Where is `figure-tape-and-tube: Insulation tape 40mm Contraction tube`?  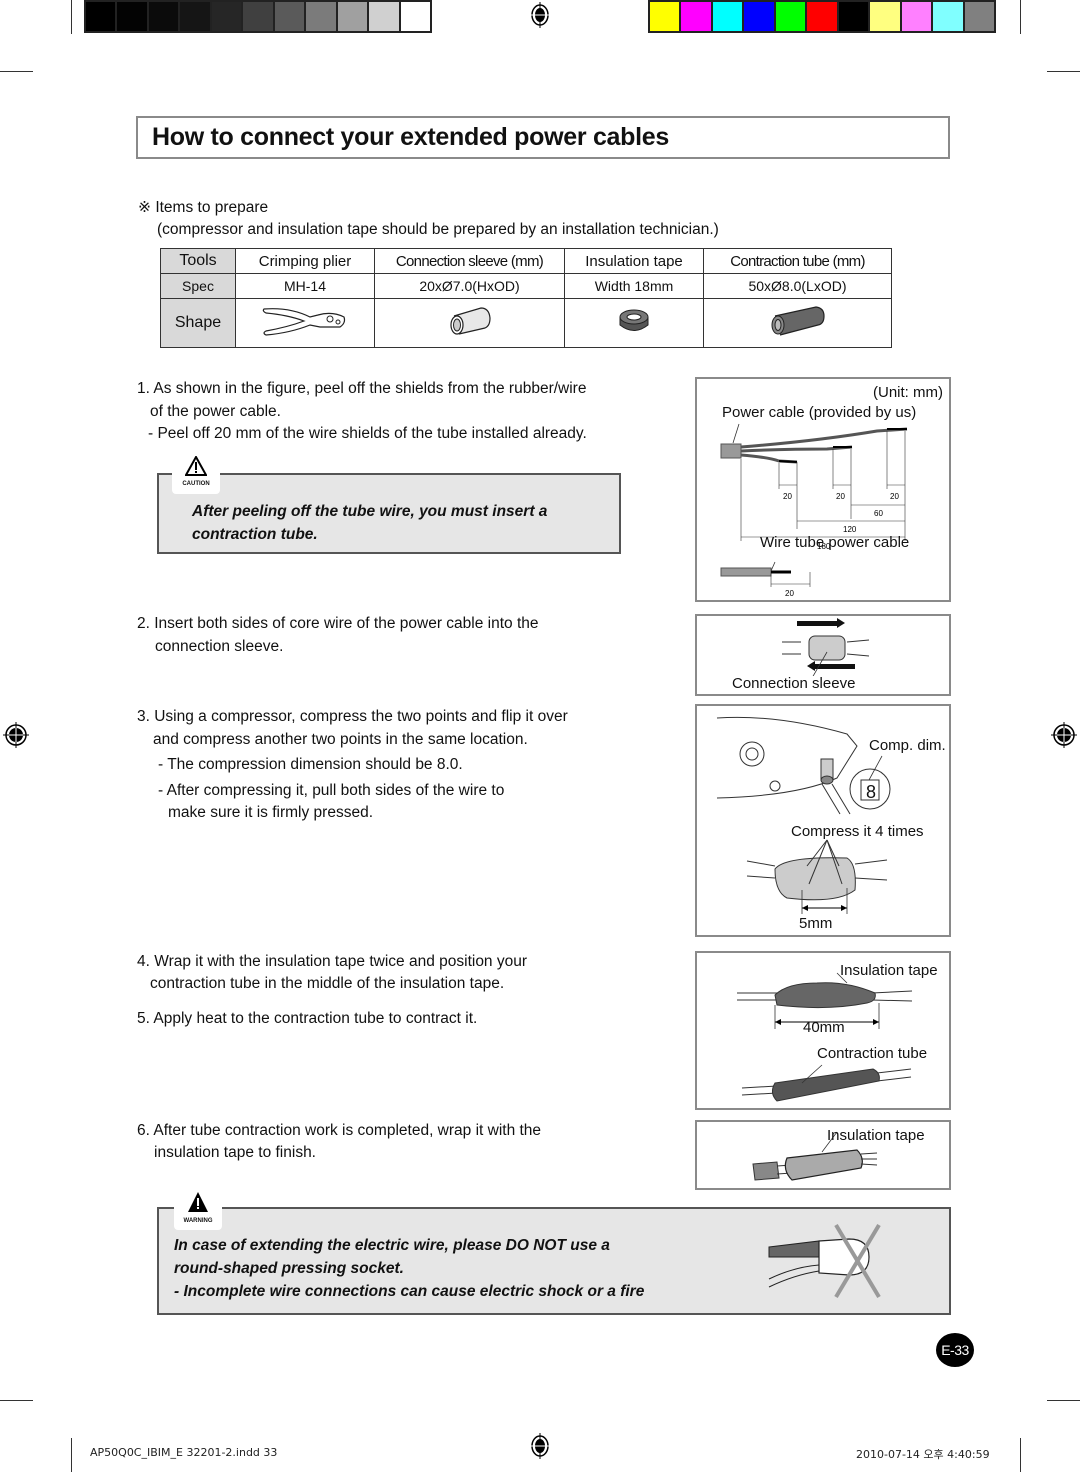 figure-tape-and-tube: Insulation tape 40mm Contraction tube is located at coordinates (823, 1030).